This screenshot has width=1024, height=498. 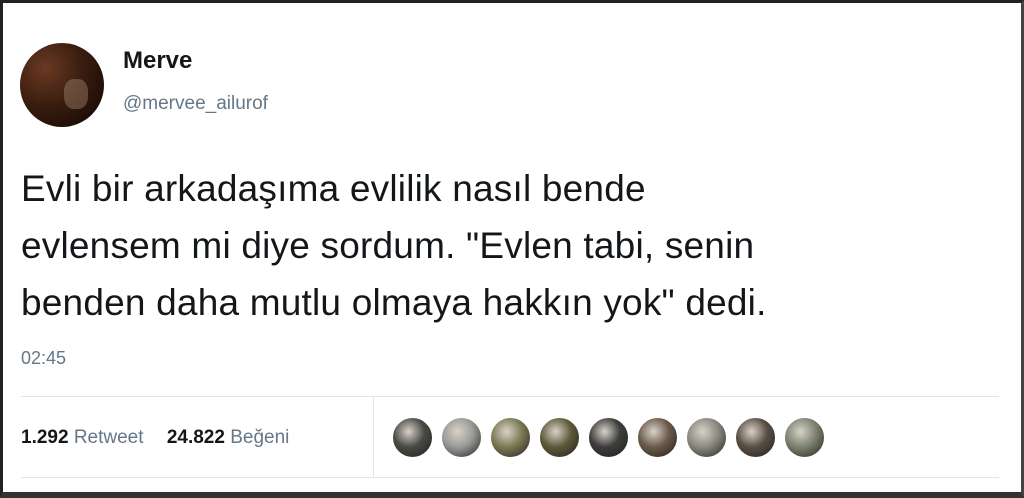 I want to click on tweet-stats: 1.292 Retweet 24.822 Beğeni, so click(x=155, y=438).